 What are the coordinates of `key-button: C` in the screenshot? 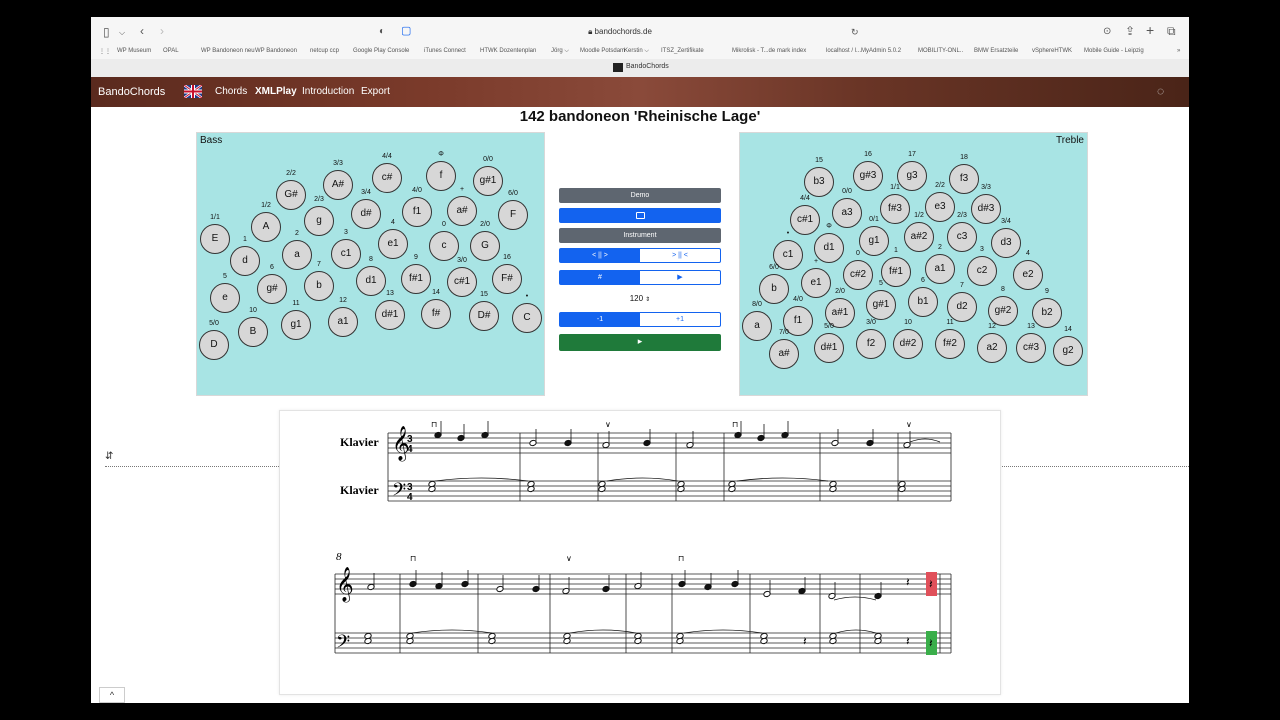 It's located at (527, 318).